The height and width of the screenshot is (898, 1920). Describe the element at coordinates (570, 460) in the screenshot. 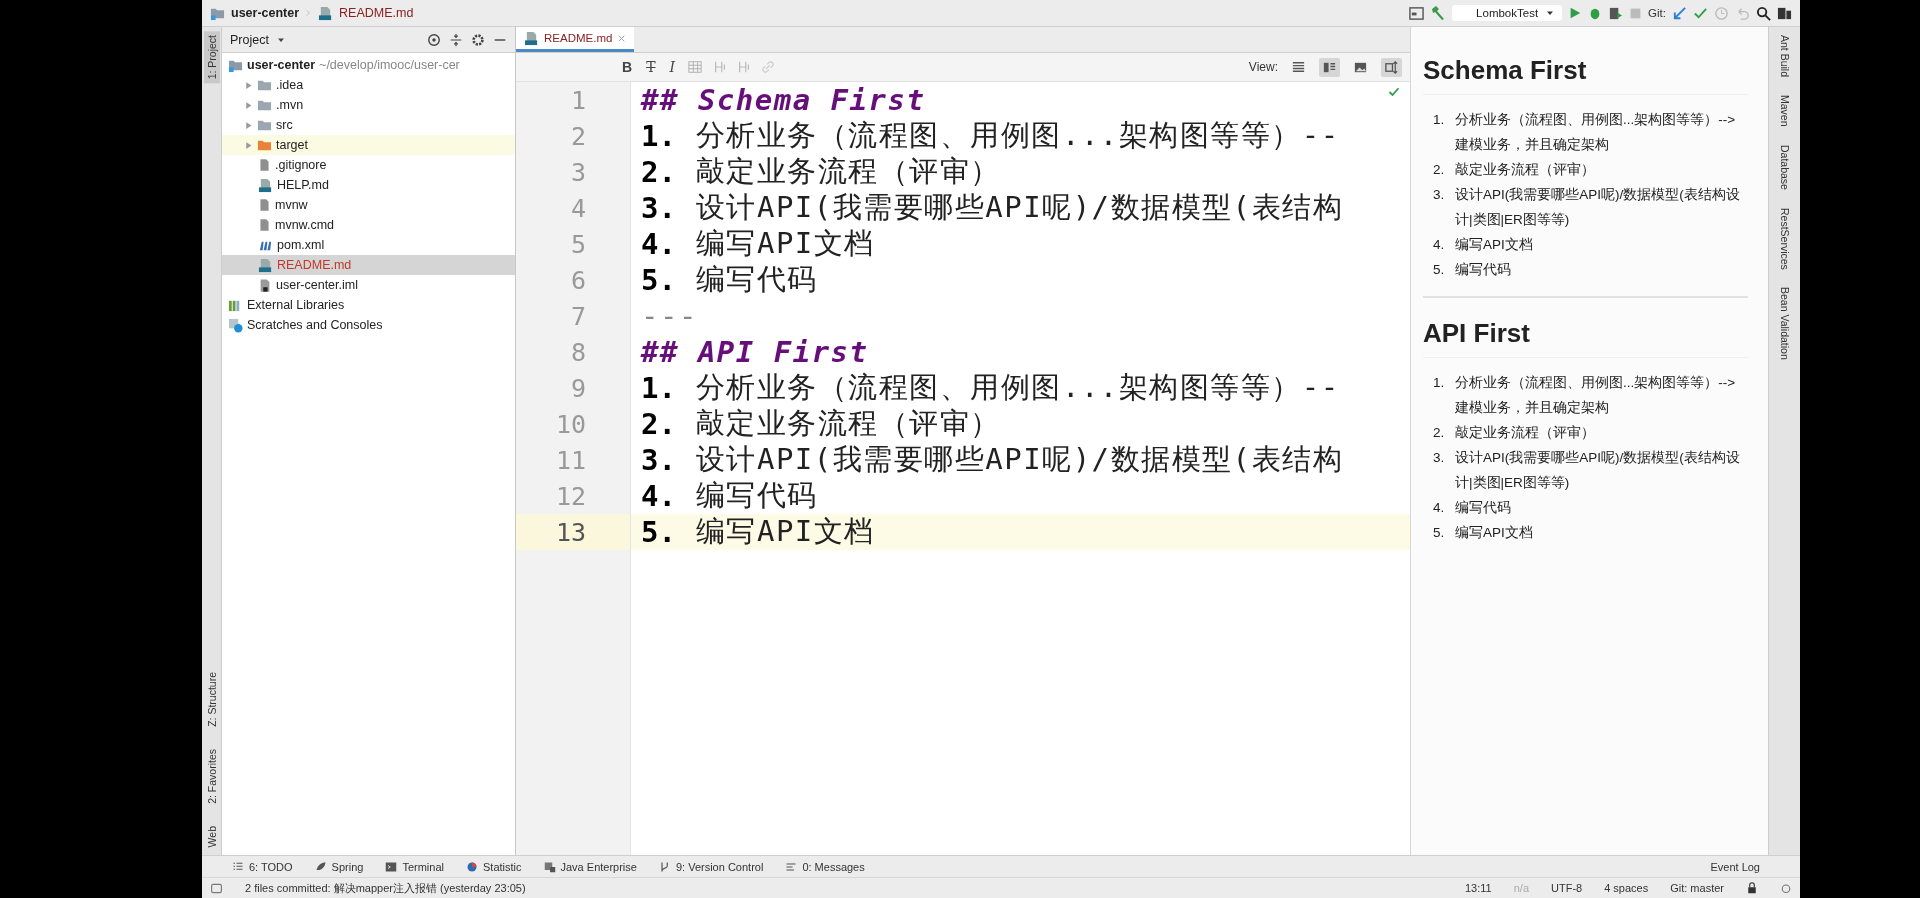

I see `line-number: 11` at that location.